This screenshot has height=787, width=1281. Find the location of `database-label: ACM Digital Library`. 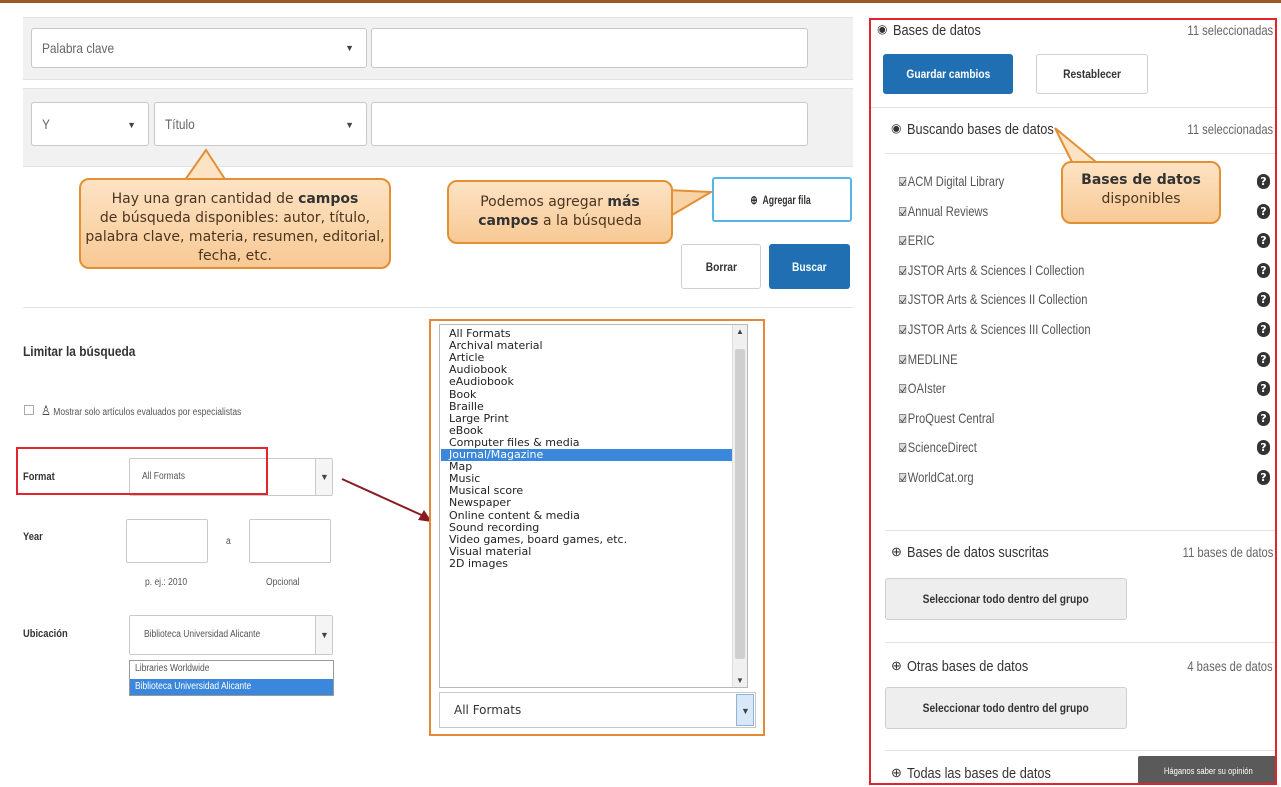

database-label: ACM Digital Library is located at coordinates (956, 181).